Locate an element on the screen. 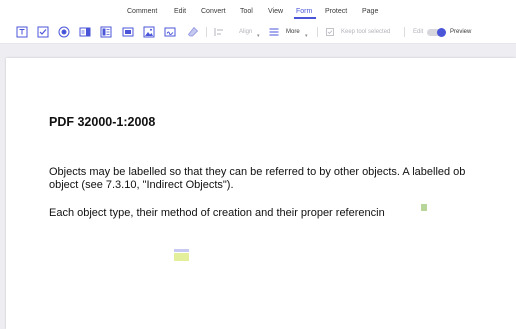  text-field-icon is located at coordinates (22, 32).